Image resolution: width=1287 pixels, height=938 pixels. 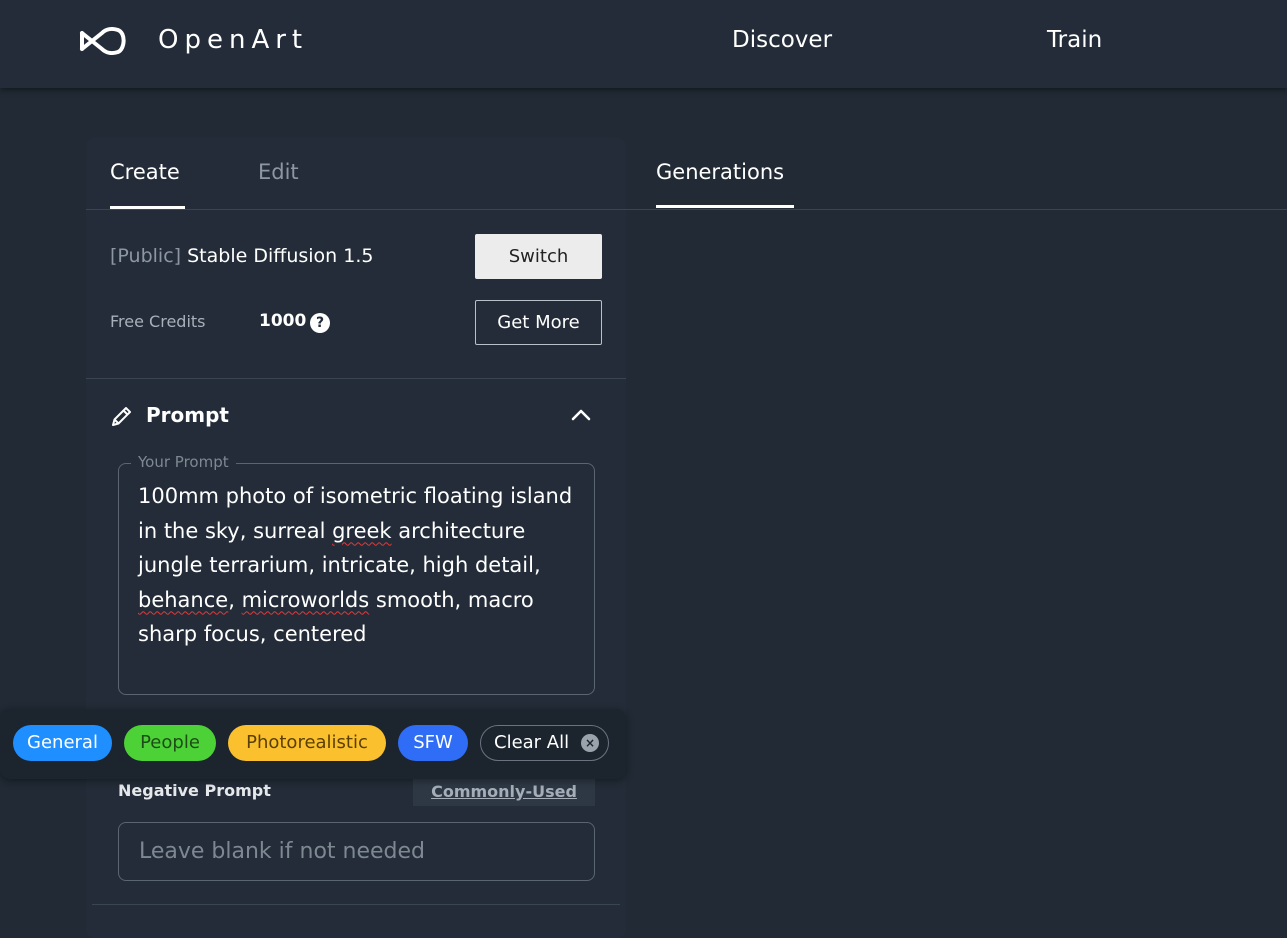 I want to click on clear-all-label: Clear All, so click(x=532, y=742).